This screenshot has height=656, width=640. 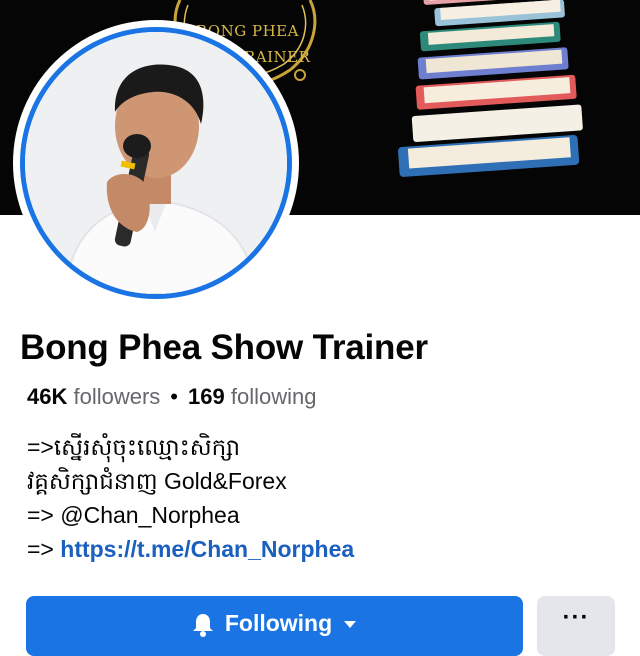 What do you see at coordinates (490, 88) in the screenshot?
I see `book-stack-image` at bounding box center [490, 88].